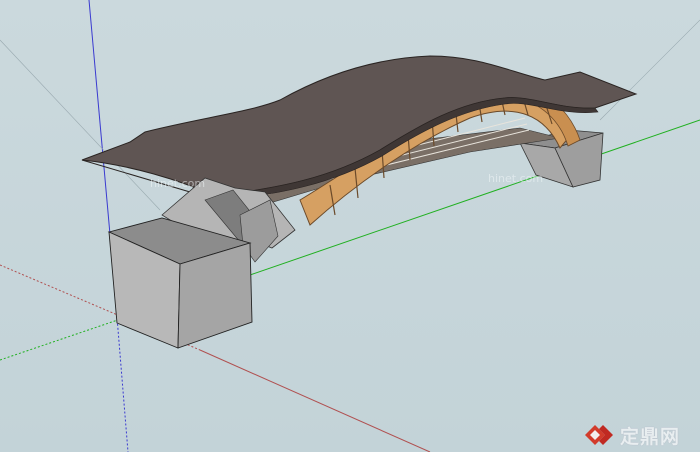  I want to click on faint-watermark-left: hinet.com, so click(178, 183).